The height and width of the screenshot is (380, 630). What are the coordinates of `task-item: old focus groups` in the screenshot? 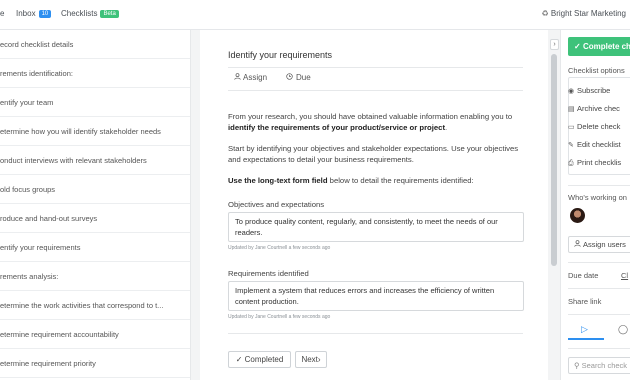 It's located at (95, 189).